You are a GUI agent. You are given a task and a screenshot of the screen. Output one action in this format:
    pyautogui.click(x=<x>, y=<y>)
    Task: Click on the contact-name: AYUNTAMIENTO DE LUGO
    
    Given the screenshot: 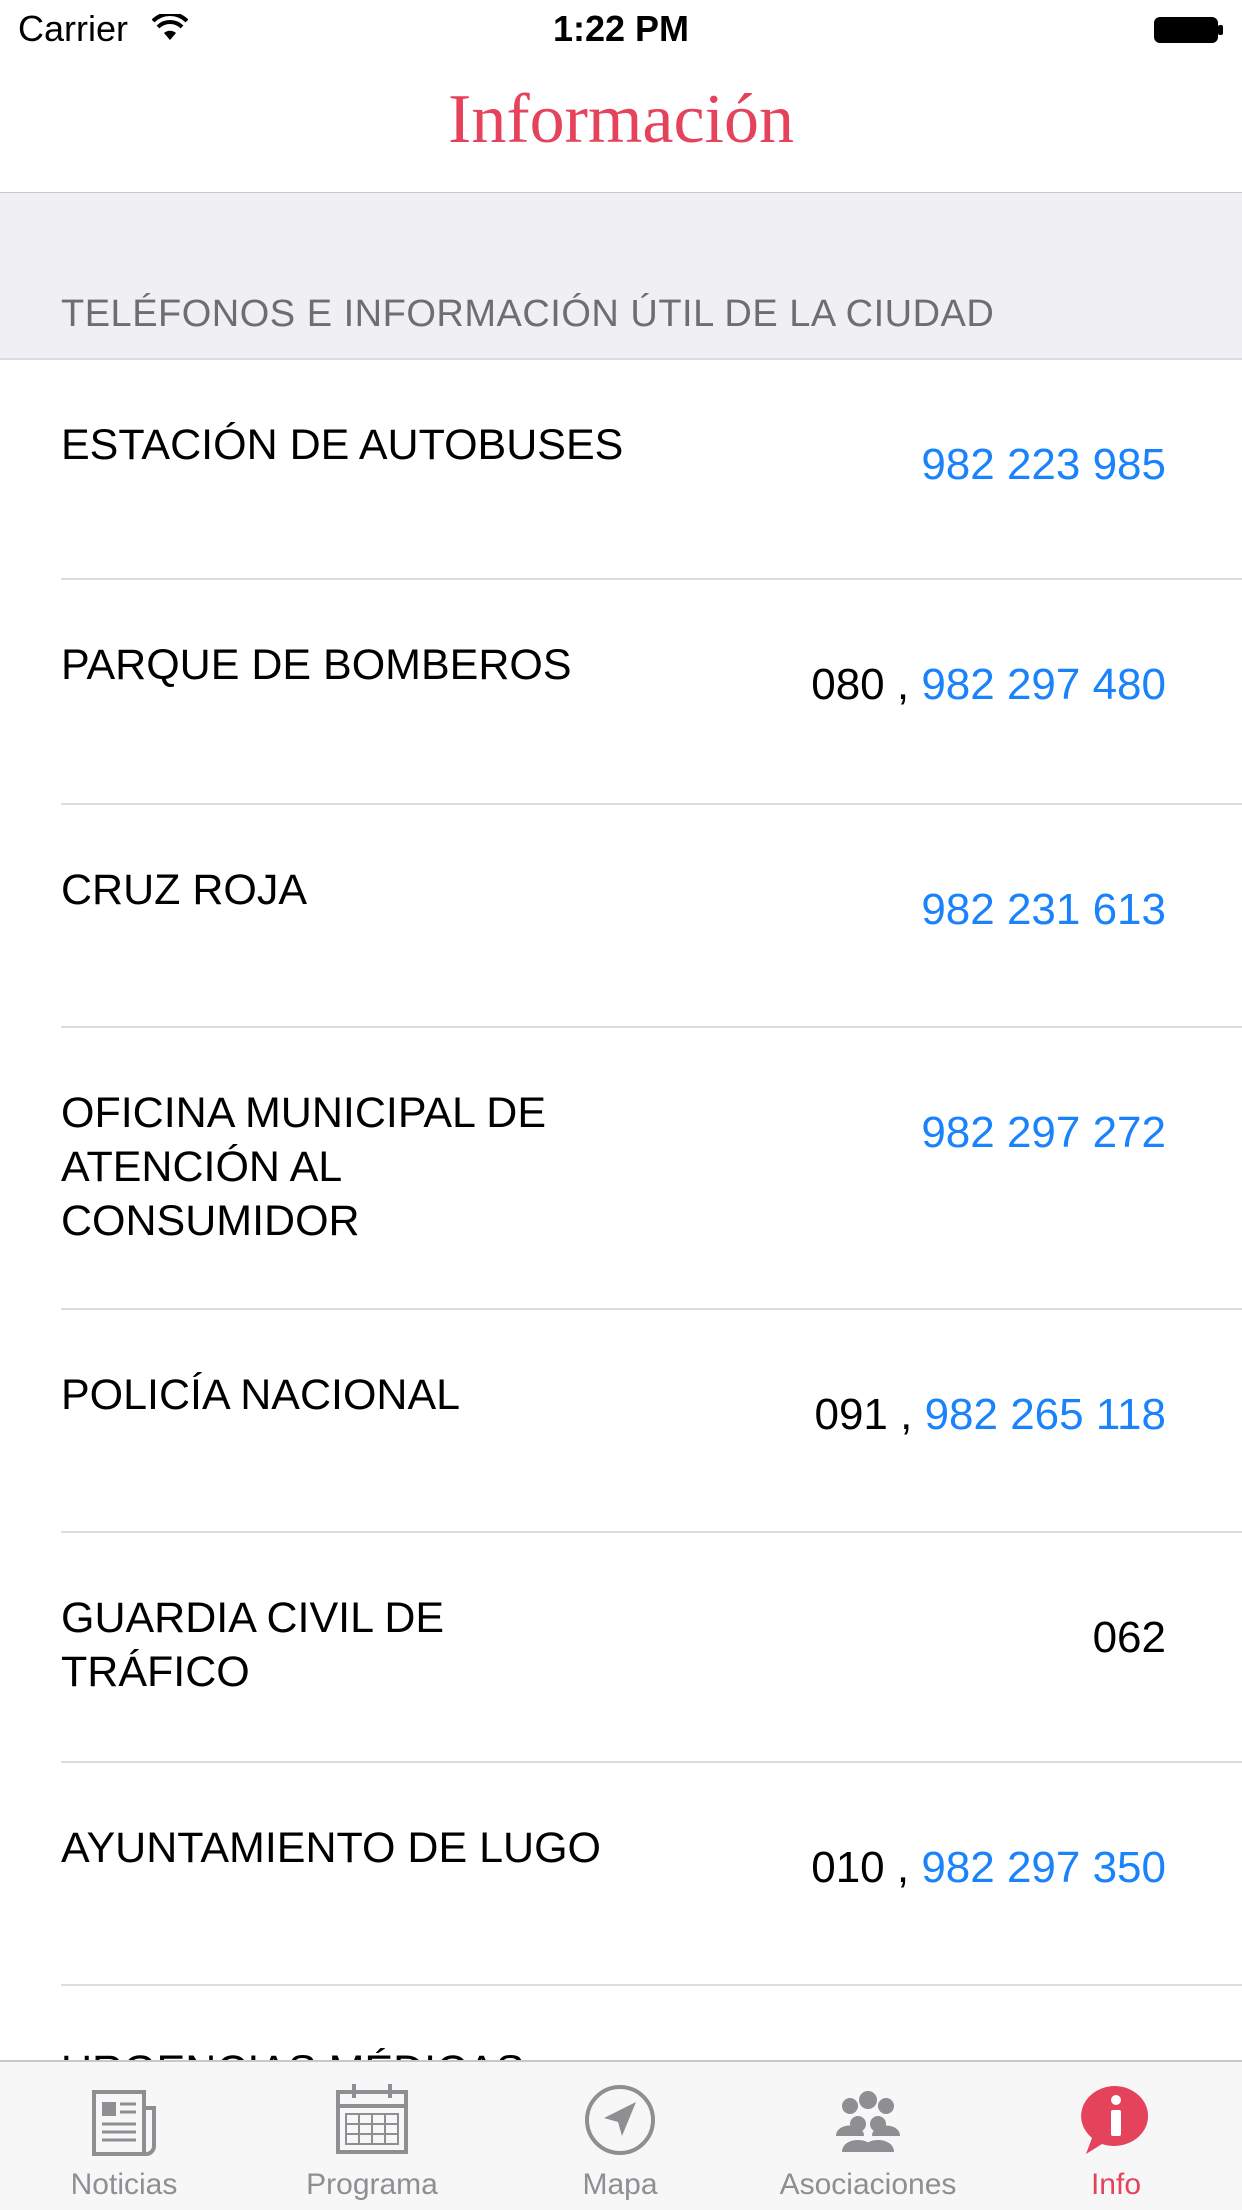 What is the action you would take?
    pyautogui.click(x=331, y=1848)
    